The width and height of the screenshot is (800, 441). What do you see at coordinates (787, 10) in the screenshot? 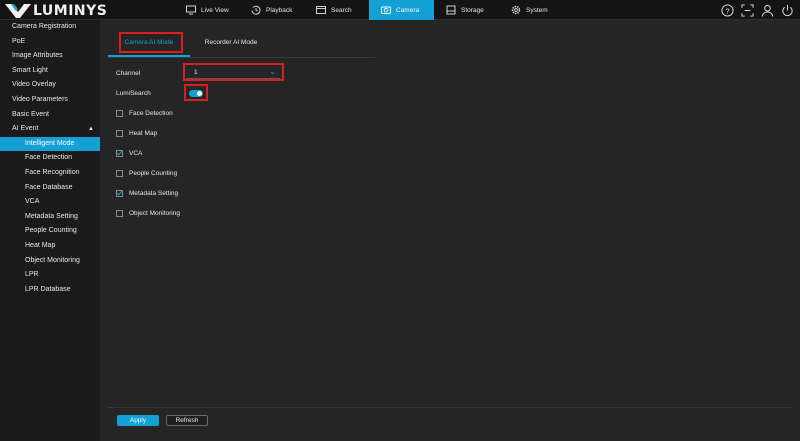
I see `power-icon` at bounding box center [787, 10].